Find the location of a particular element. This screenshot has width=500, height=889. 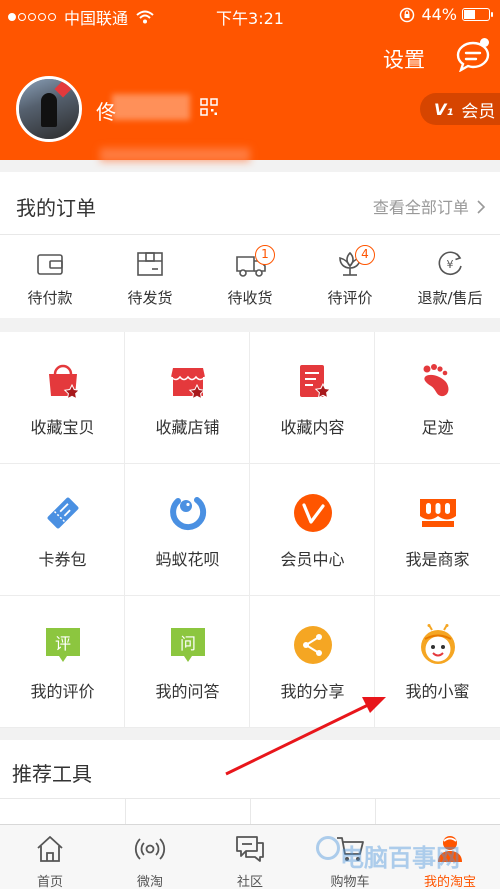

username-blur is located at coordinates (151, 107).